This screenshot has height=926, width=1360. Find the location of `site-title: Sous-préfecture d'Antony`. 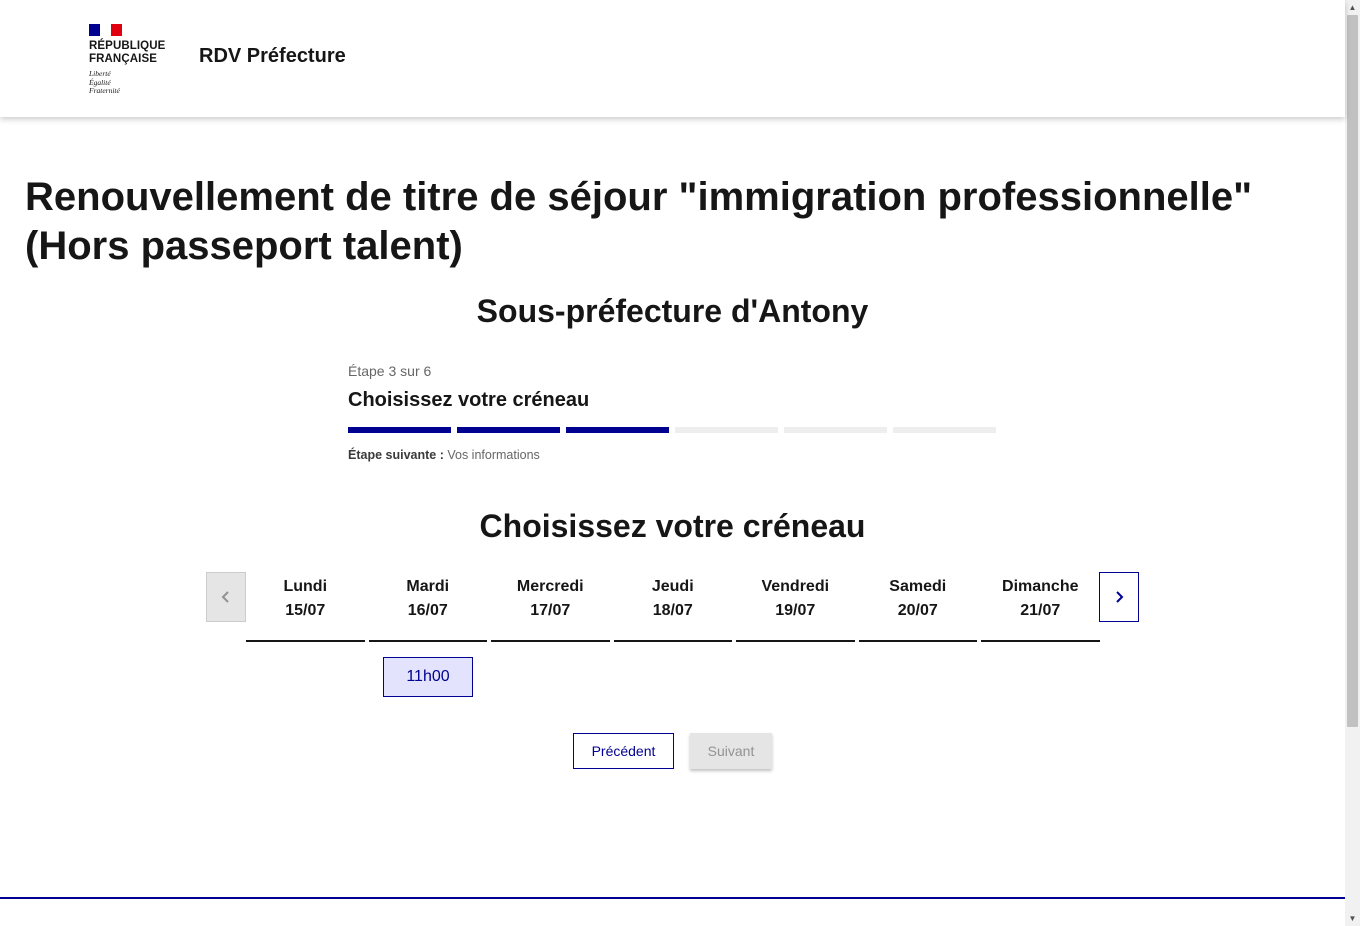

site-title: Sous-préfecture d'Antony is located at coordinates (672, 311).